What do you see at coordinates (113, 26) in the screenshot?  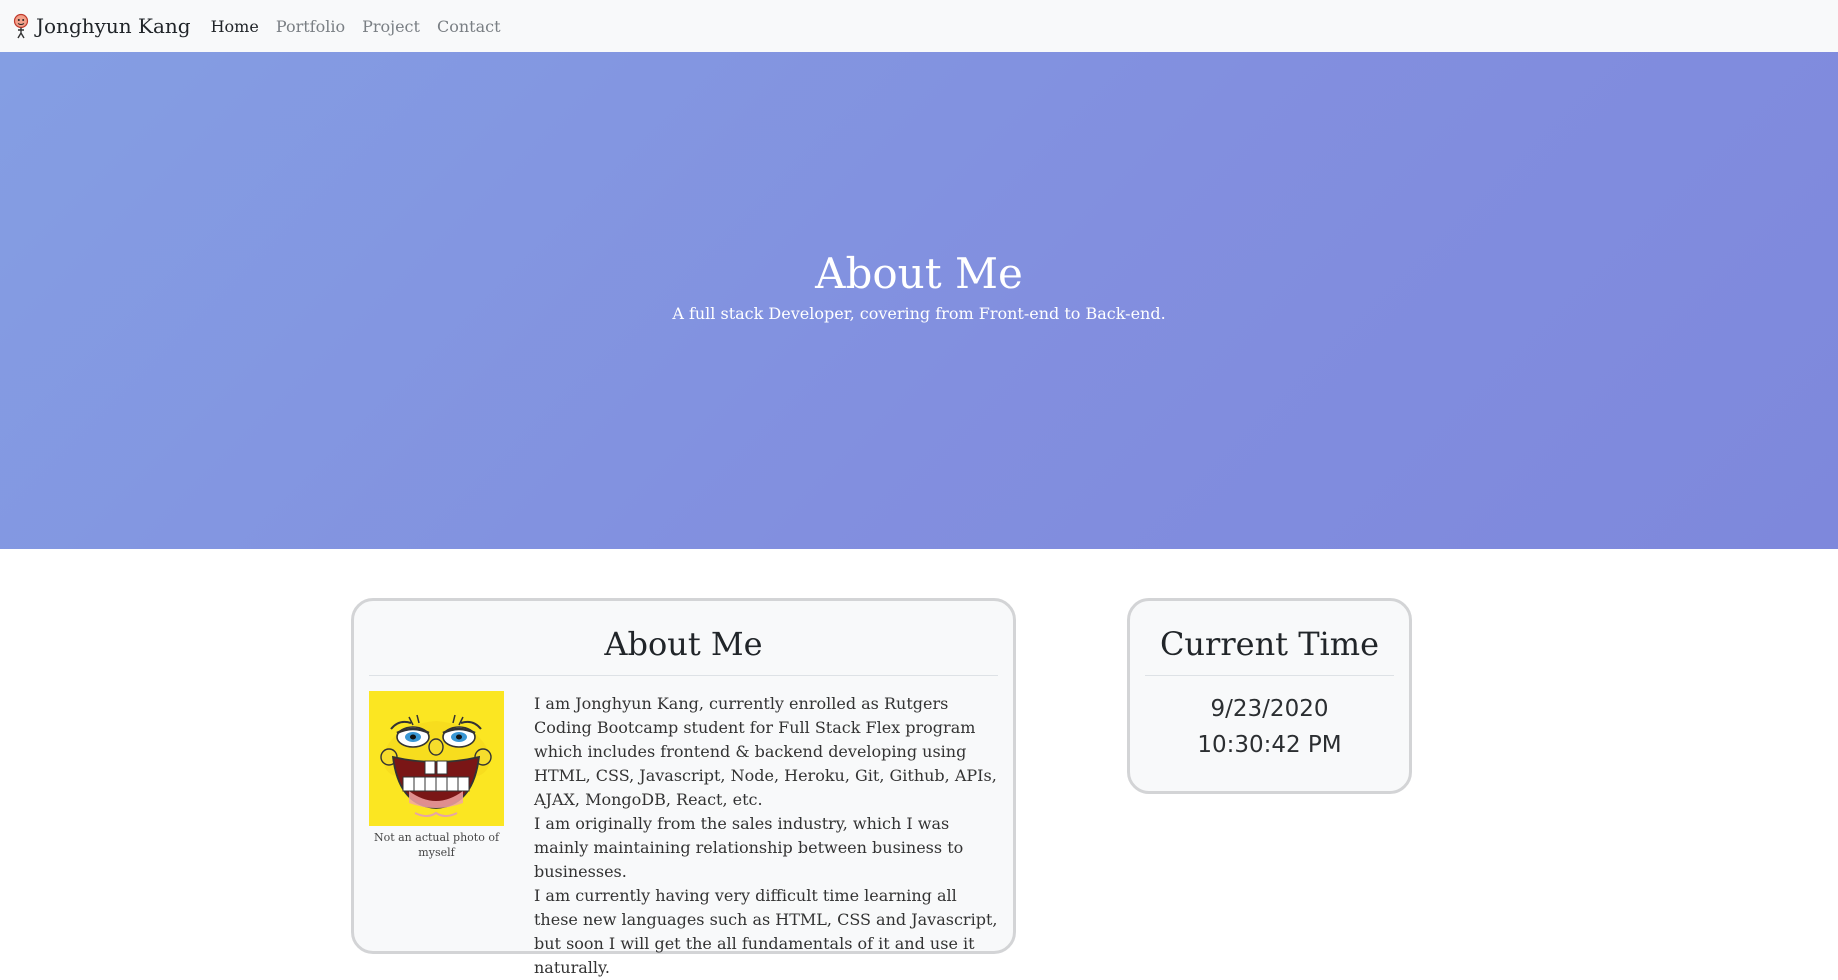 I see `brand-name: Jonghyun Kang` at bounding box center [113, 26].